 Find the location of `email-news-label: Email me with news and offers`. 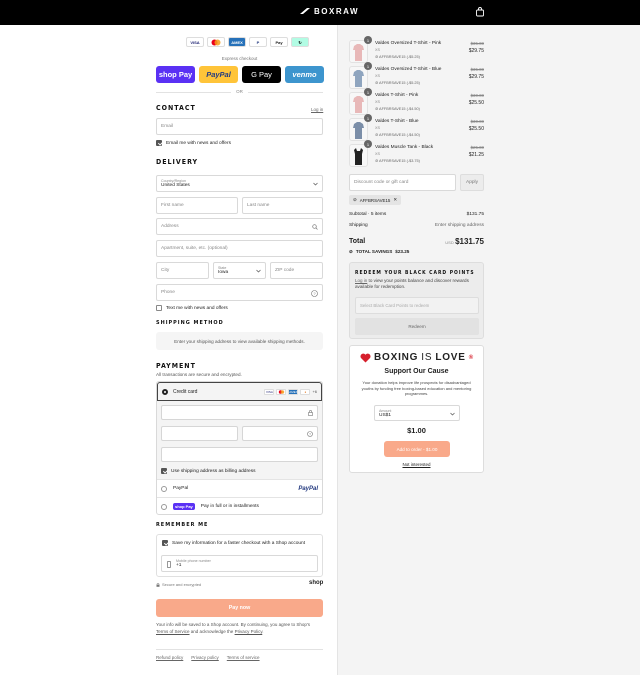

email-news-label: Email me with news and offers is located at coordinates (198, 143).